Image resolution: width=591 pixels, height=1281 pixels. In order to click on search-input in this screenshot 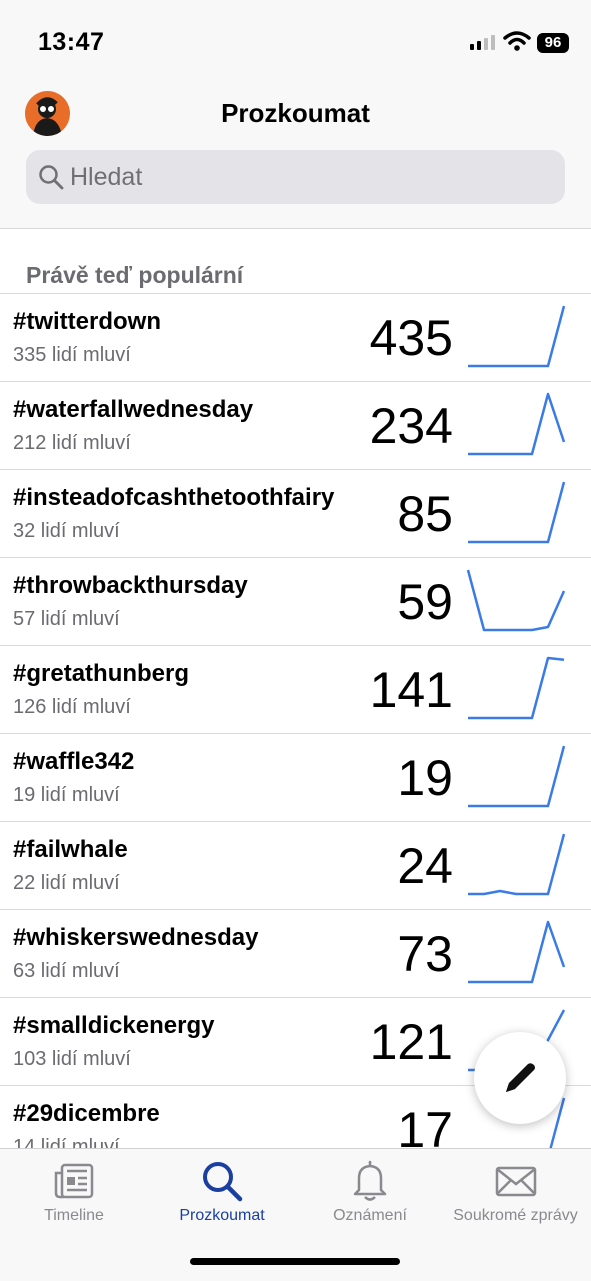, I will do `click(310, 177)`.